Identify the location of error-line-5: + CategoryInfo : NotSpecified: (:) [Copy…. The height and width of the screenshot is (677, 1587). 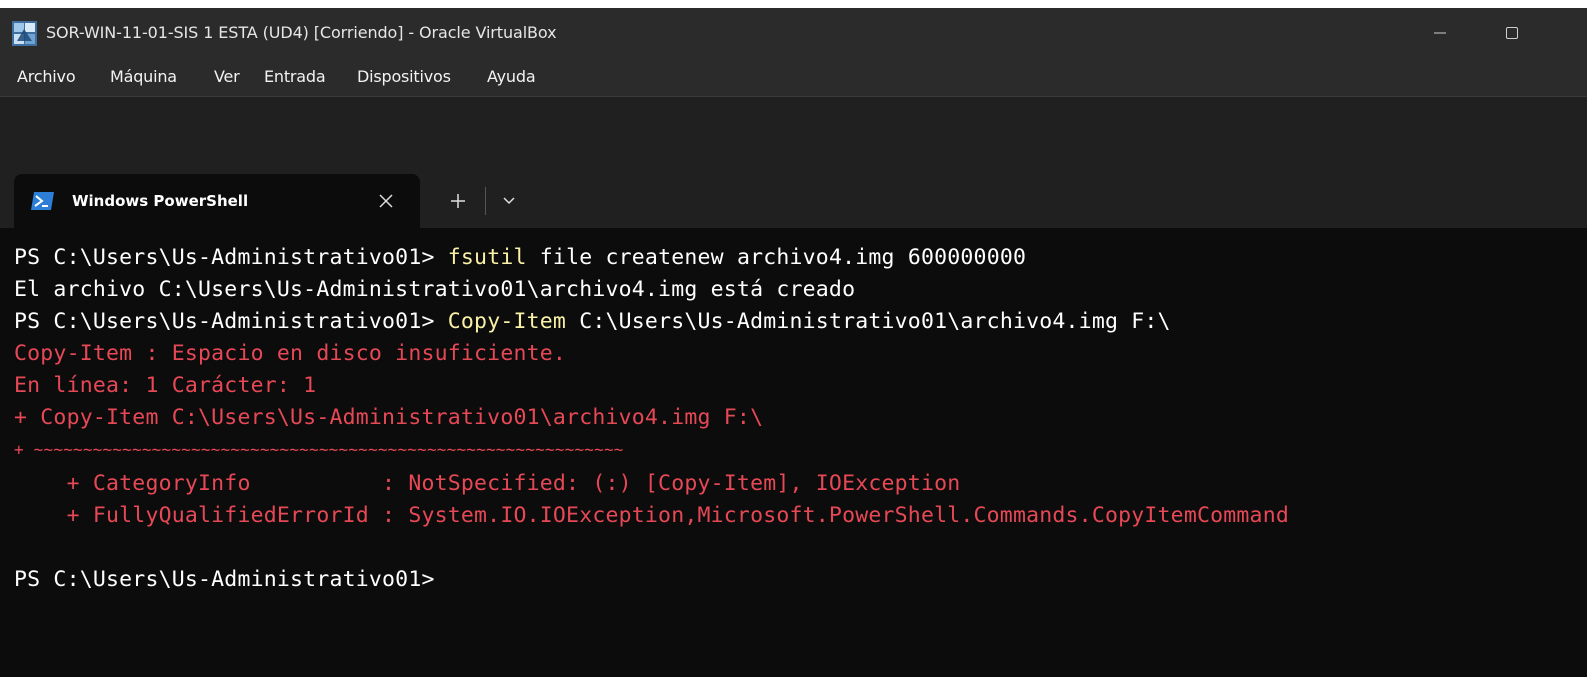
(487, 483).